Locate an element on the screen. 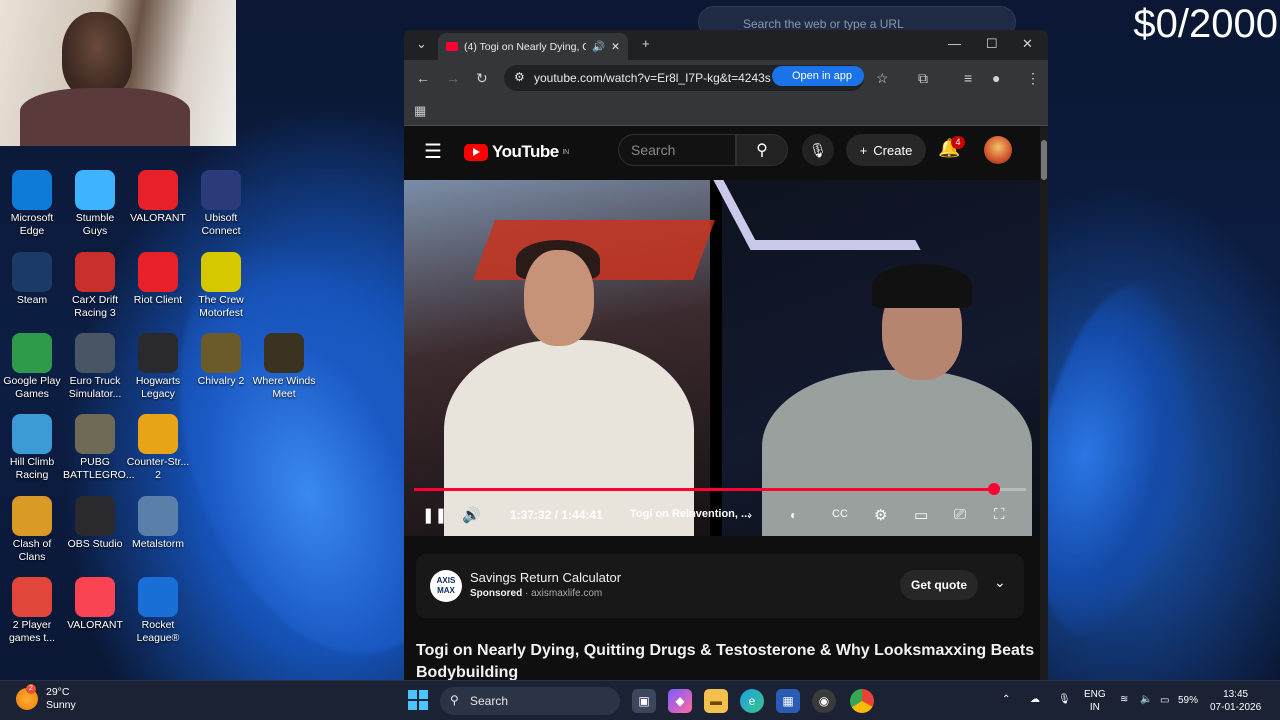  get-quote-button: Get quote is located at coordinates (939, 585).